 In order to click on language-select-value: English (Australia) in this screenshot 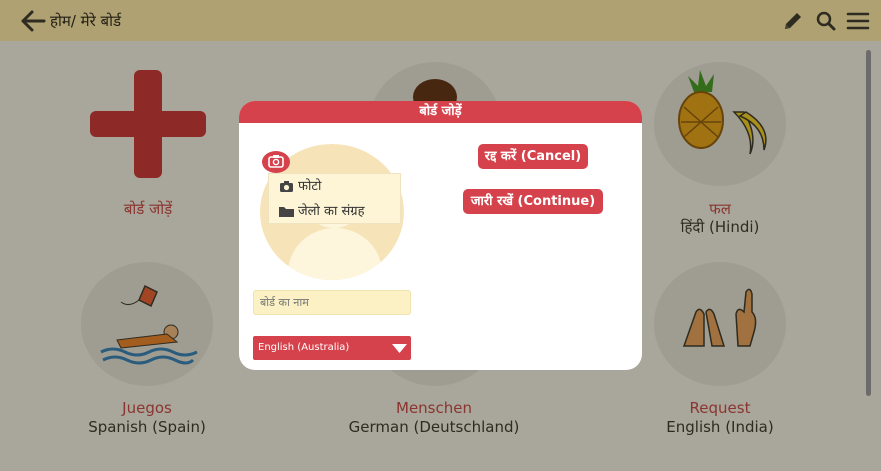, I will do `click(304, 347)`.